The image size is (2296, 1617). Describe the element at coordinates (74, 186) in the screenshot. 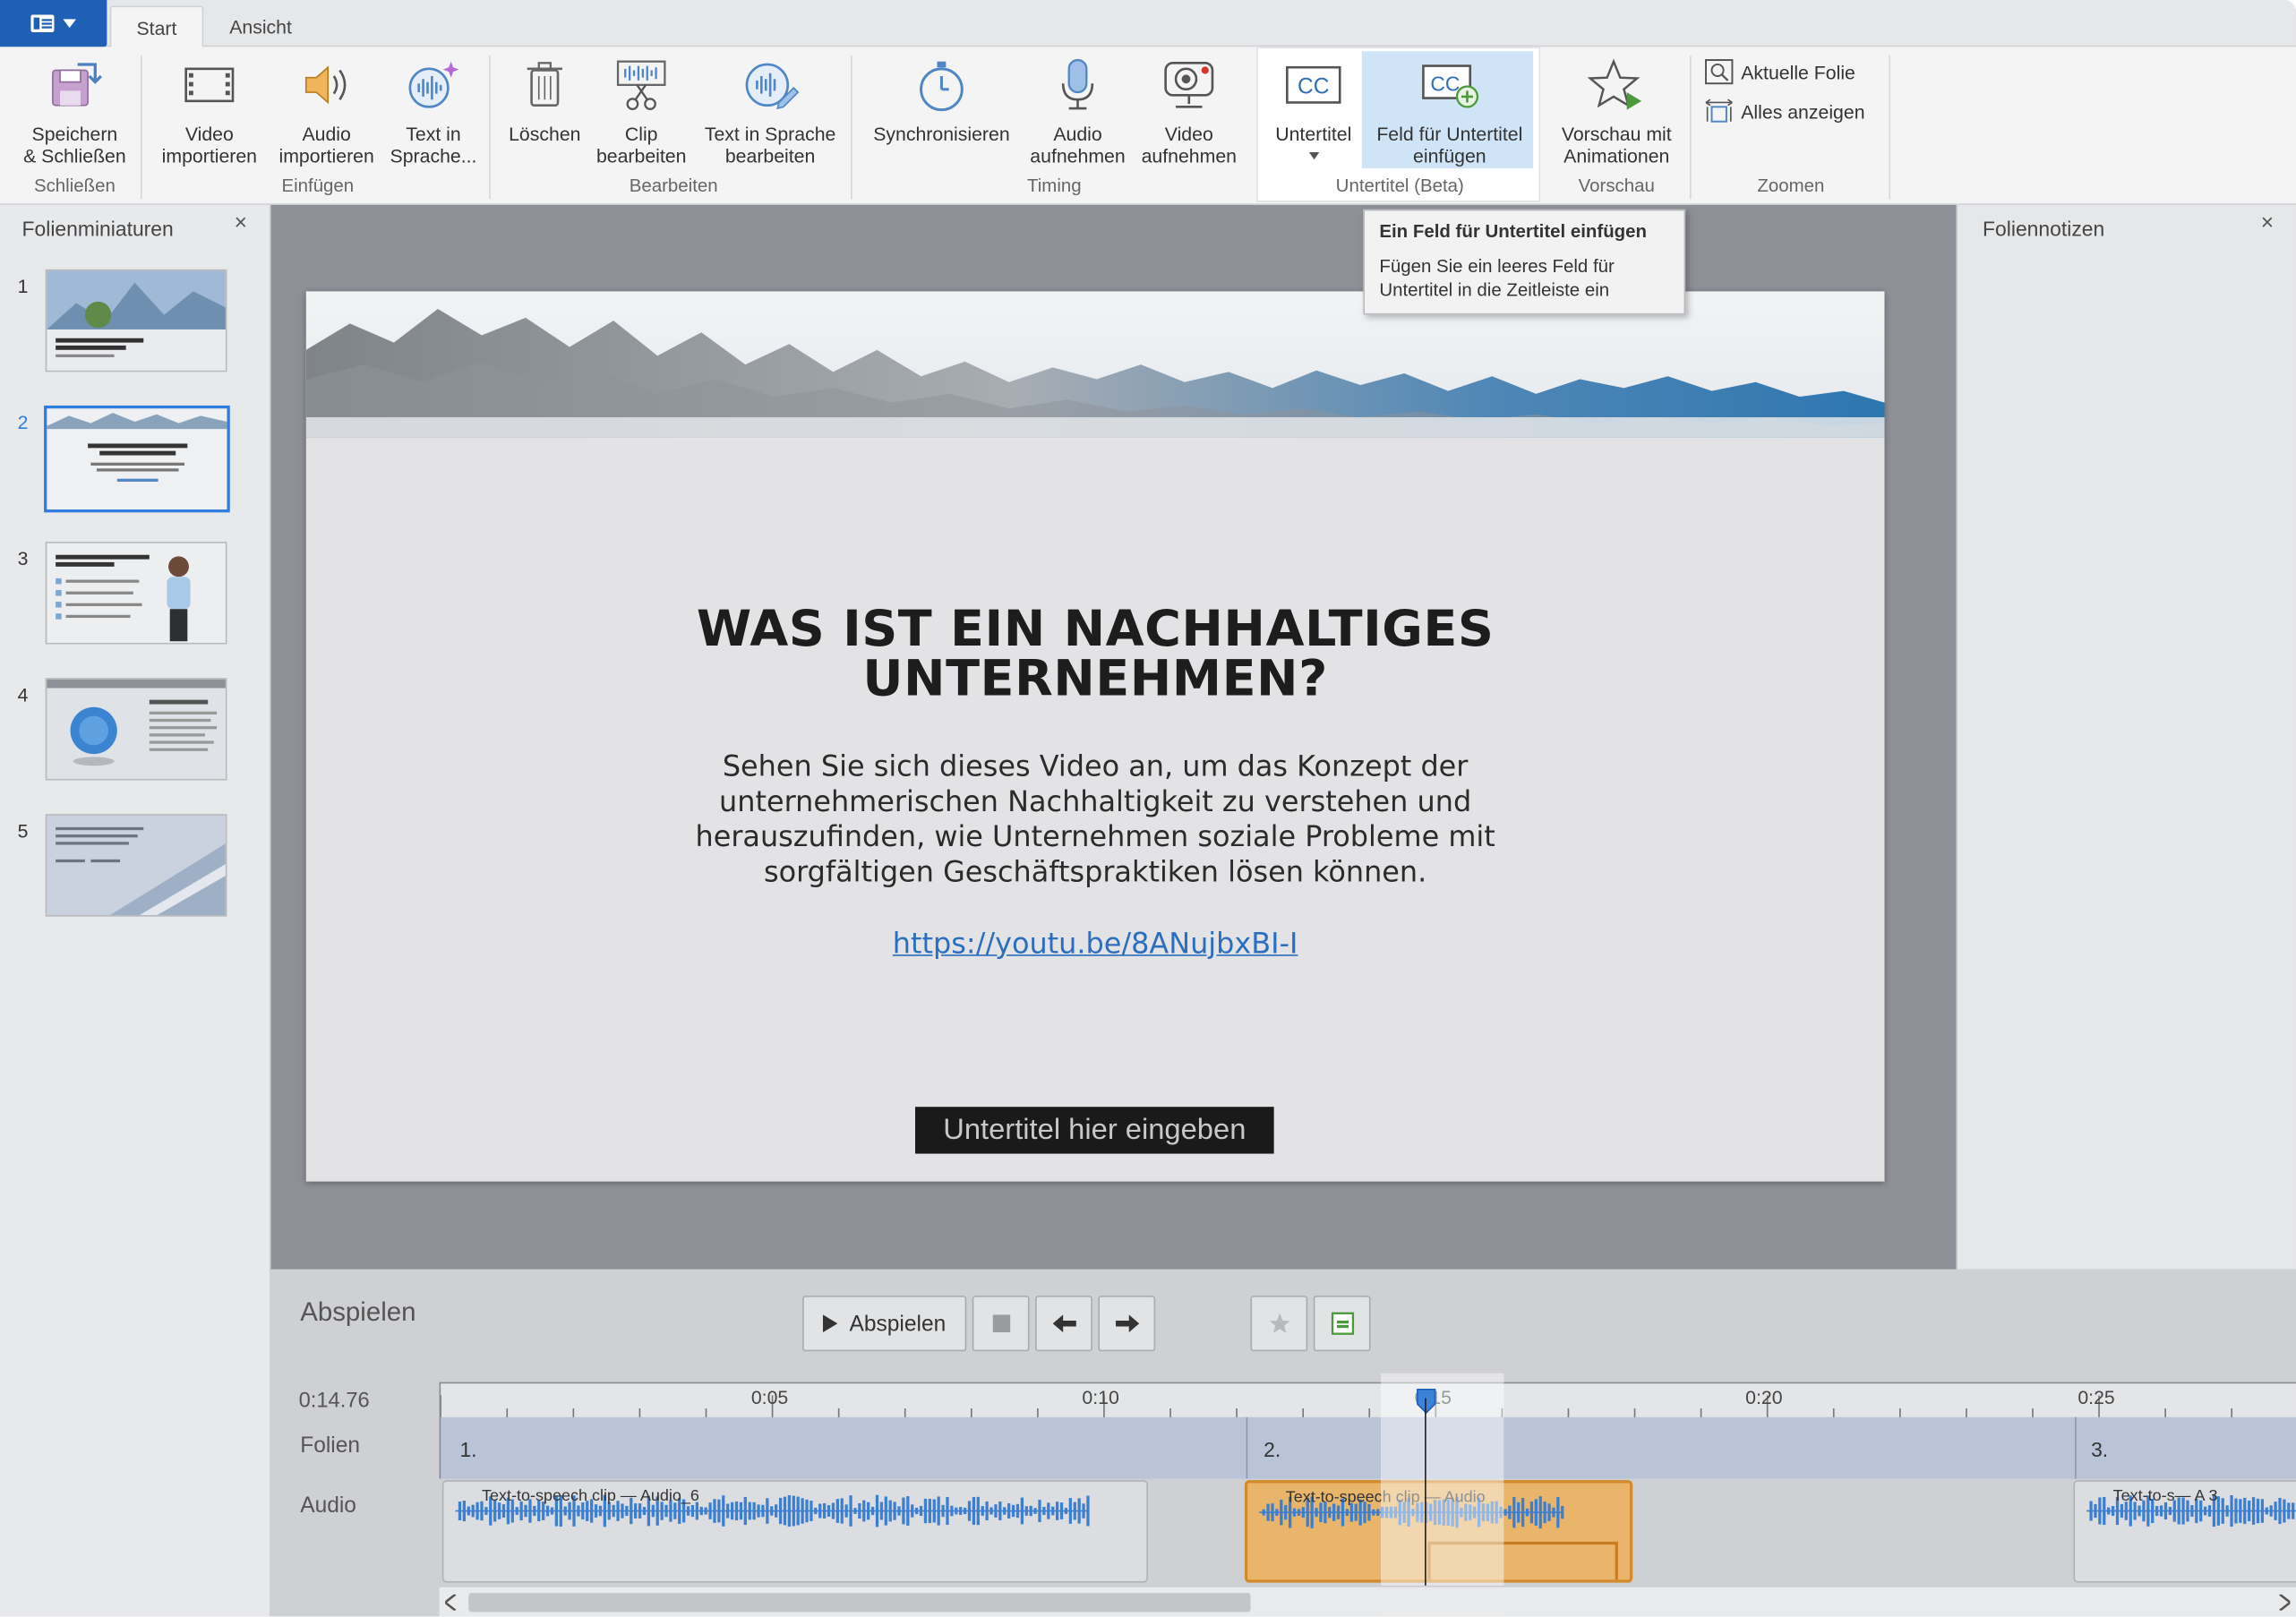

I see `group-label-schliessen: Schließen` at that location.